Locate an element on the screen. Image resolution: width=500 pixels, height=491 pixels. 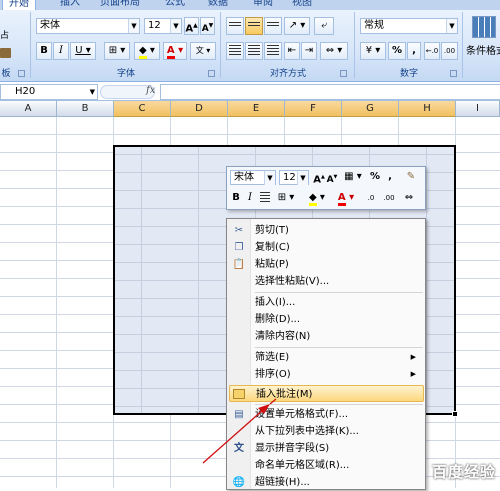
column-header-a: A is located at coordinates (28, 109).